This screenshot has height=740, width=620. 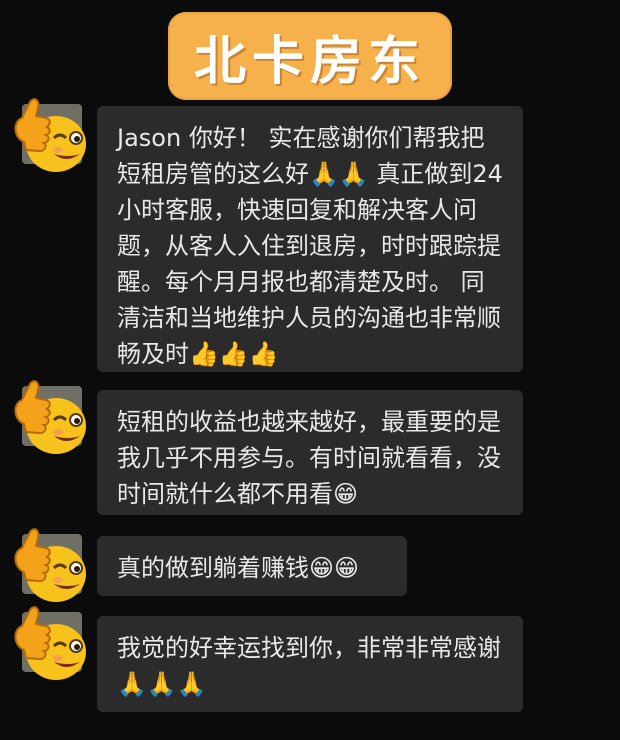 I want to click on message-text: 真的做到躺着赚钱😁😁, so click(x=238, y=568).